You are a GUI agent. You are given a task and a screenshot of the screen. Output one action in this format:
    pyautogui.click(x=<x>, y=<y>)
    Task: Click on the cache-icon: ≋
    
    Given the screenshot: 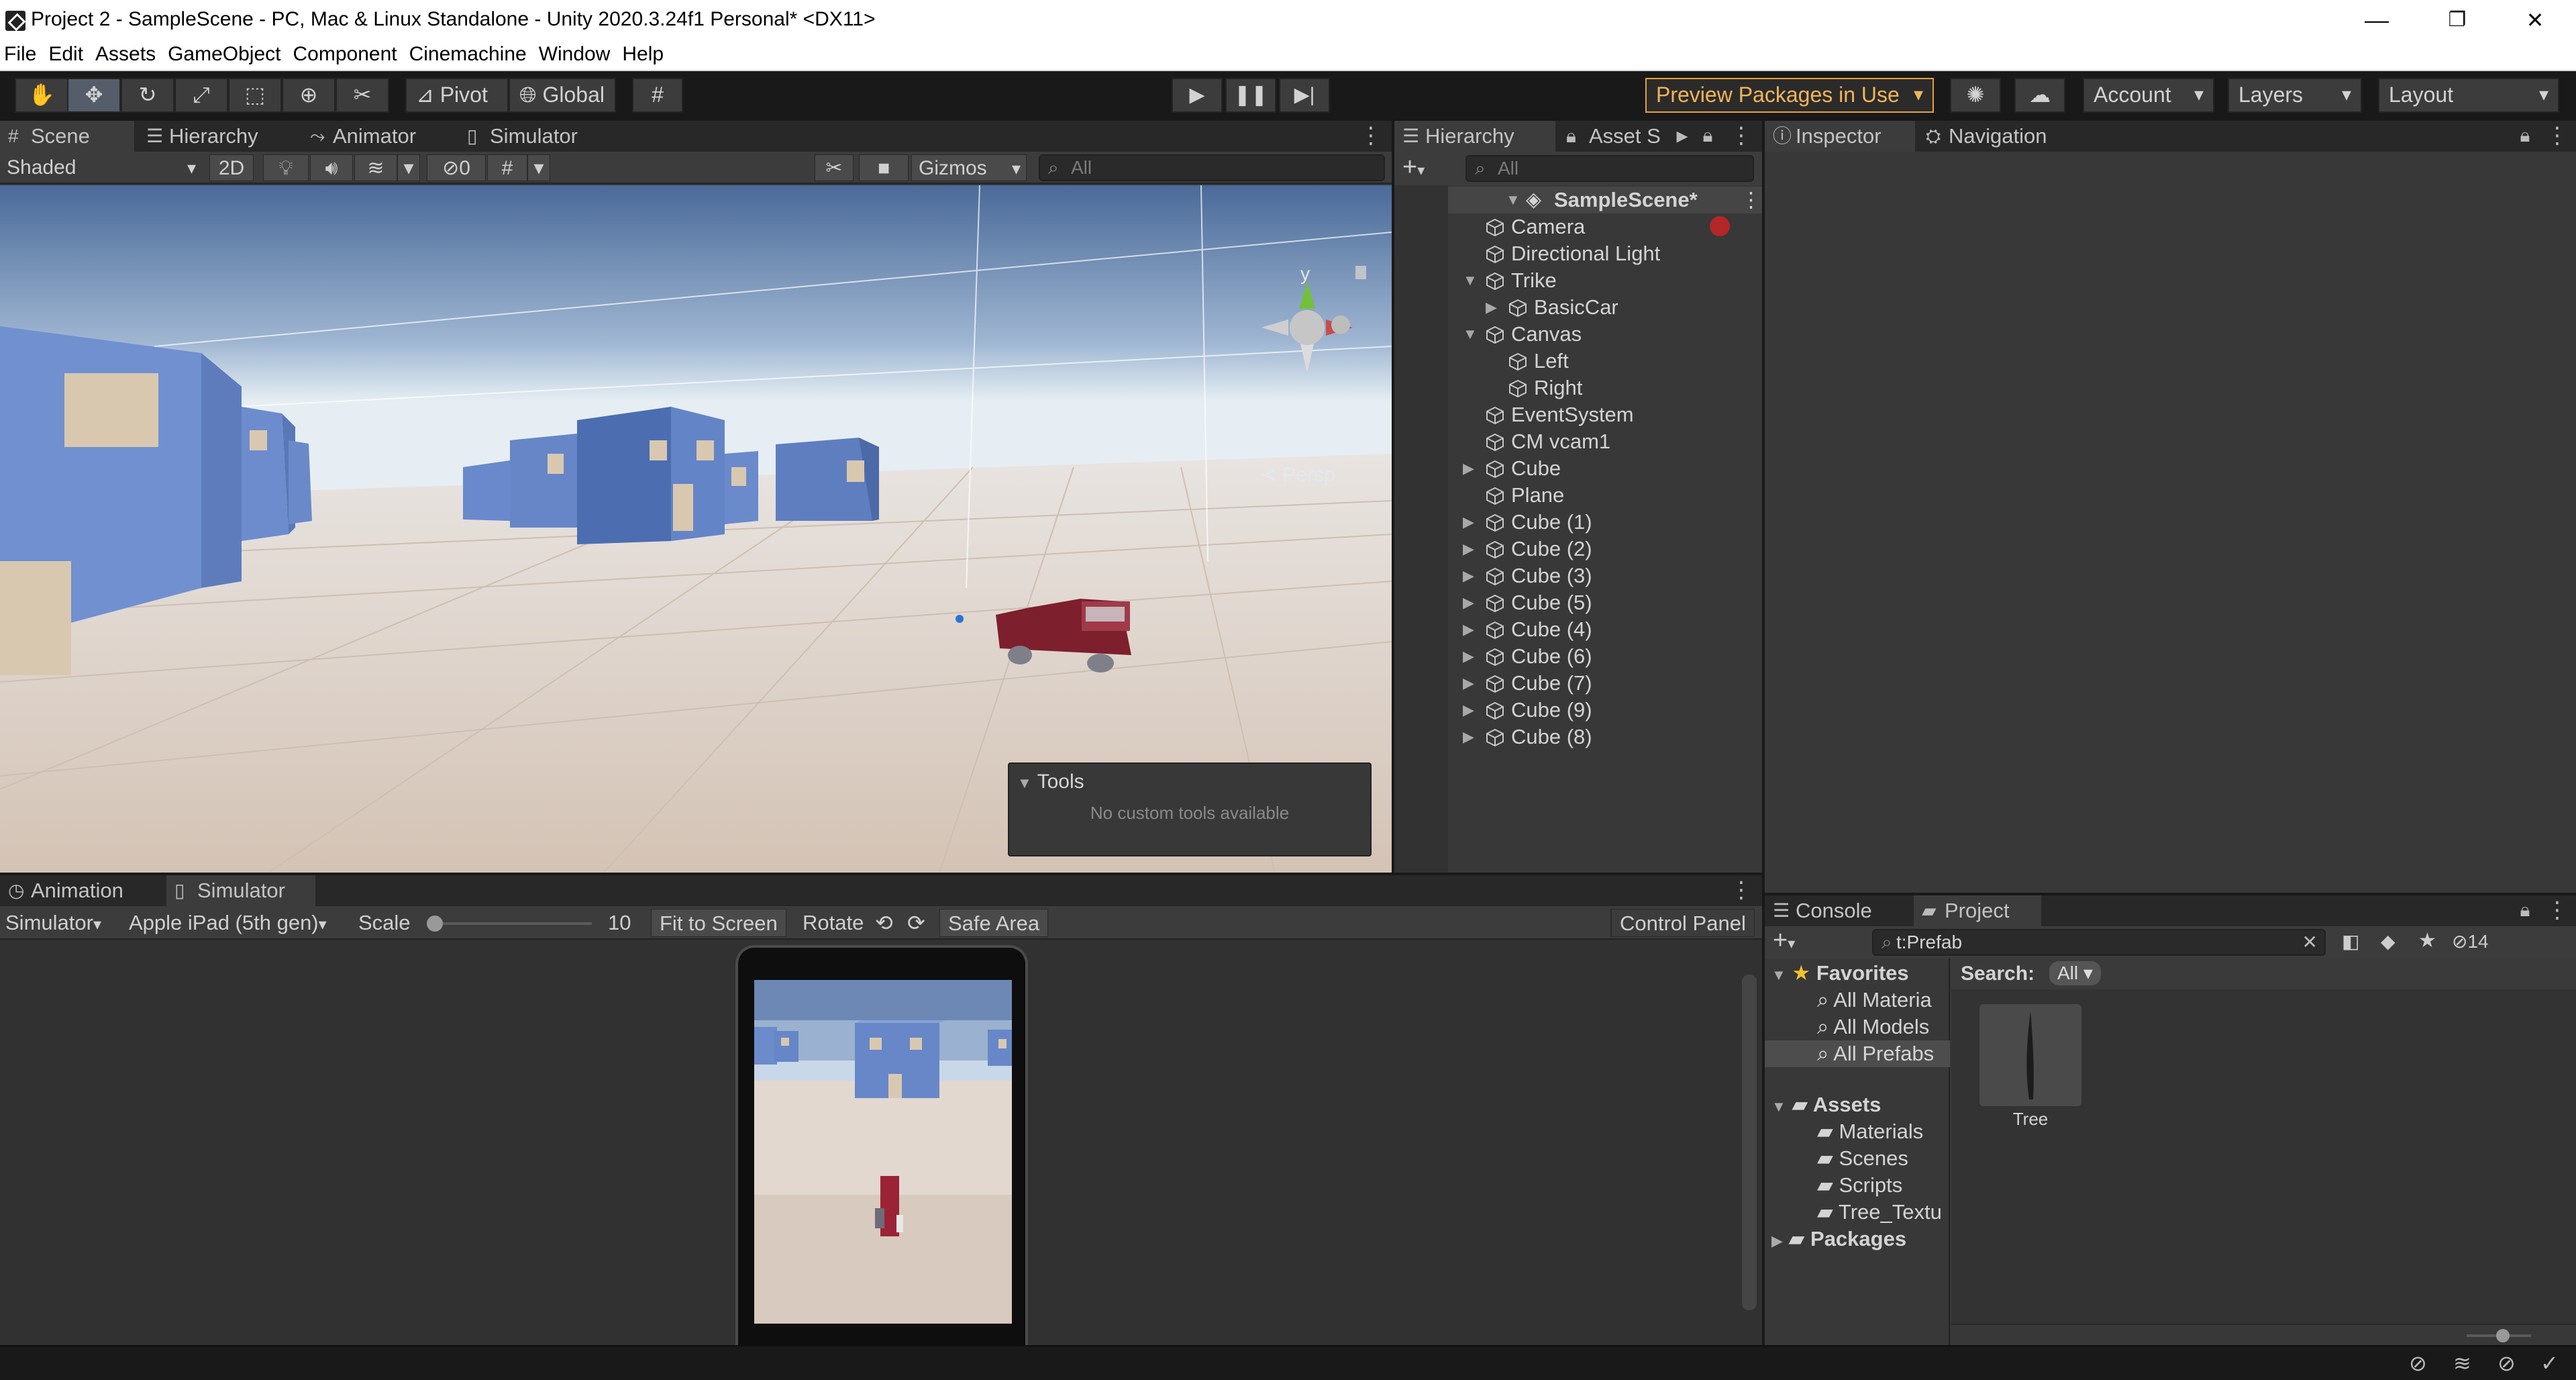 What is the action you would take?
    pyautogui.click(x=2462, y=1363)
    